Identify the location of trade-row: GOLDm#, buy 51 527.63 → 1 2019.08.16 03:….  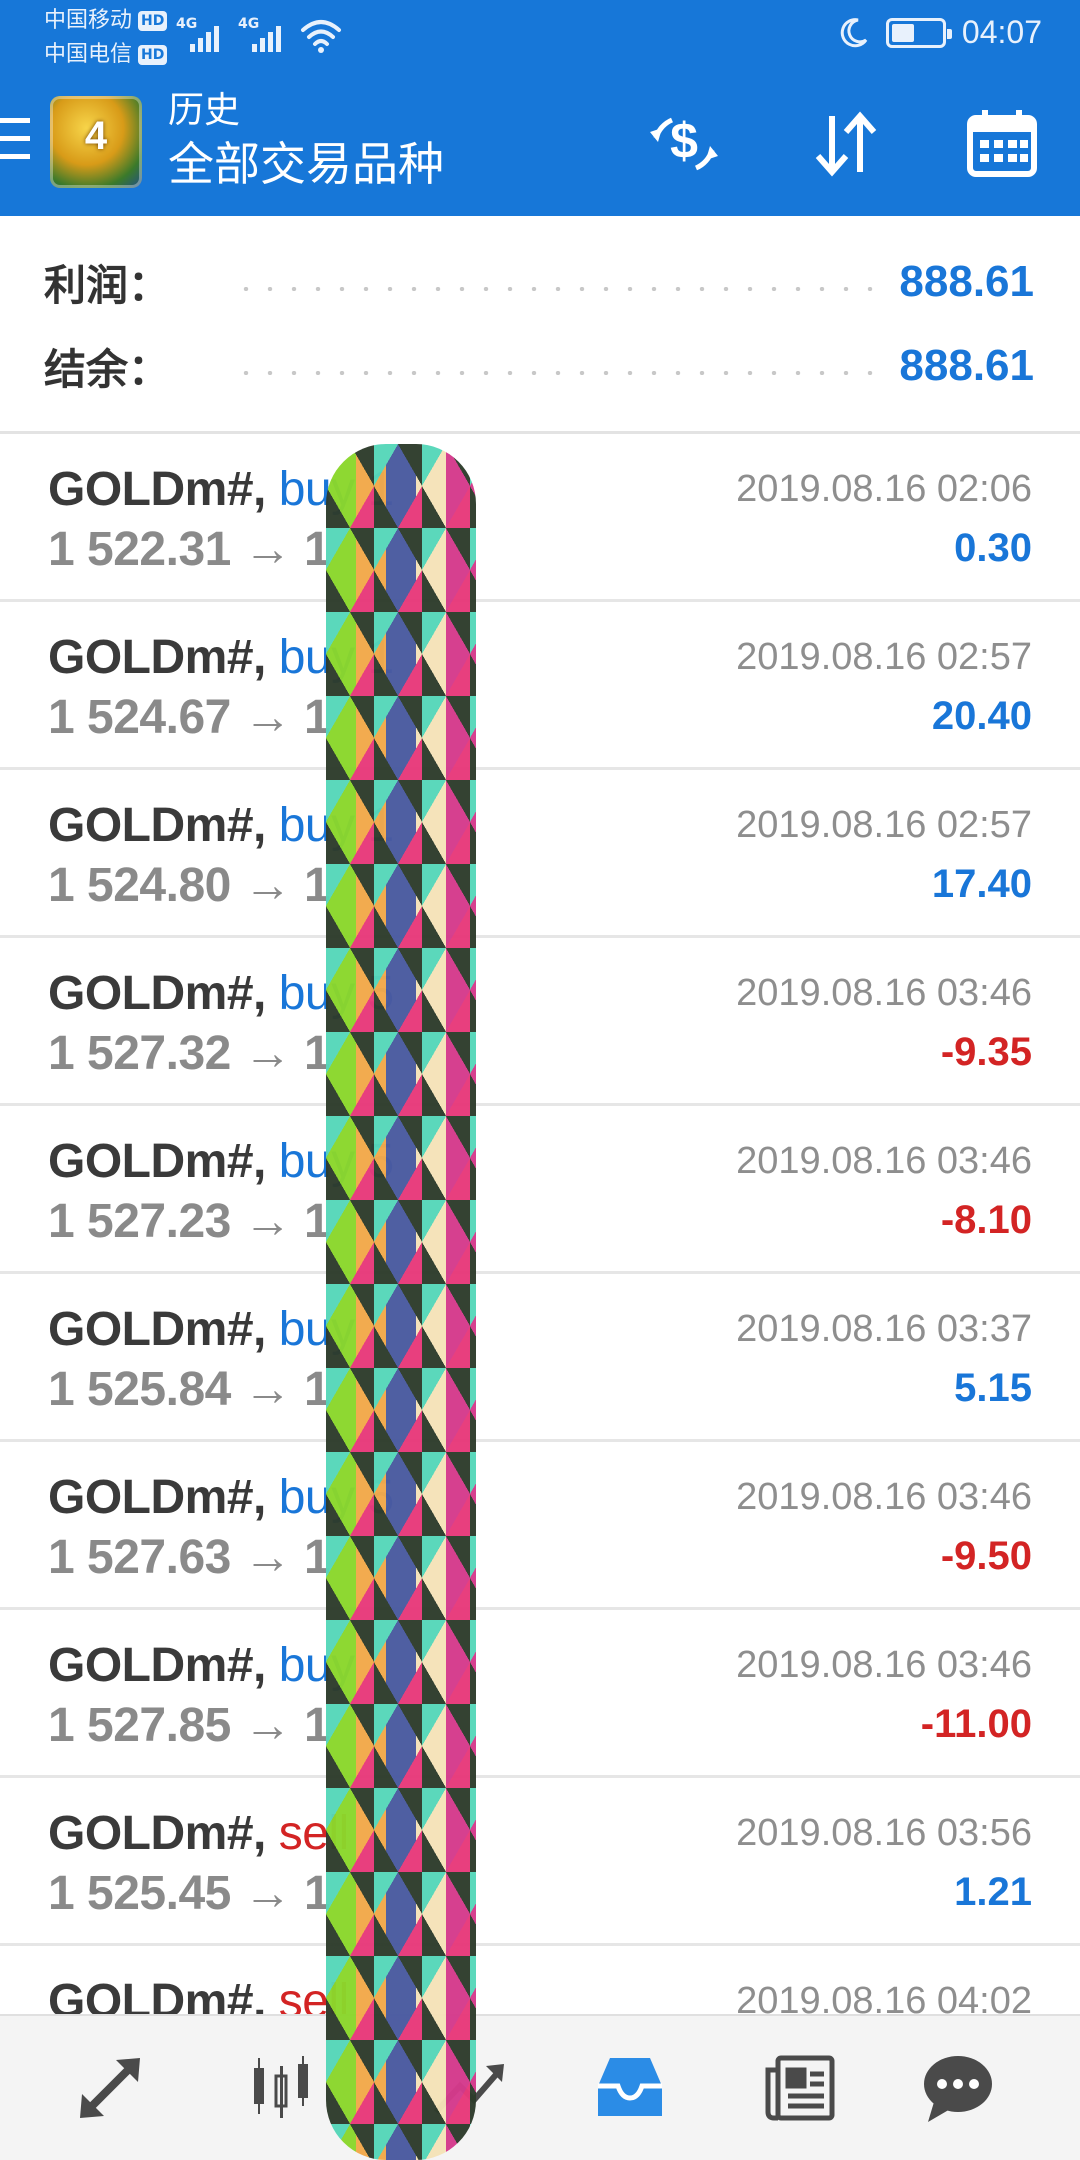
(540, 1526).